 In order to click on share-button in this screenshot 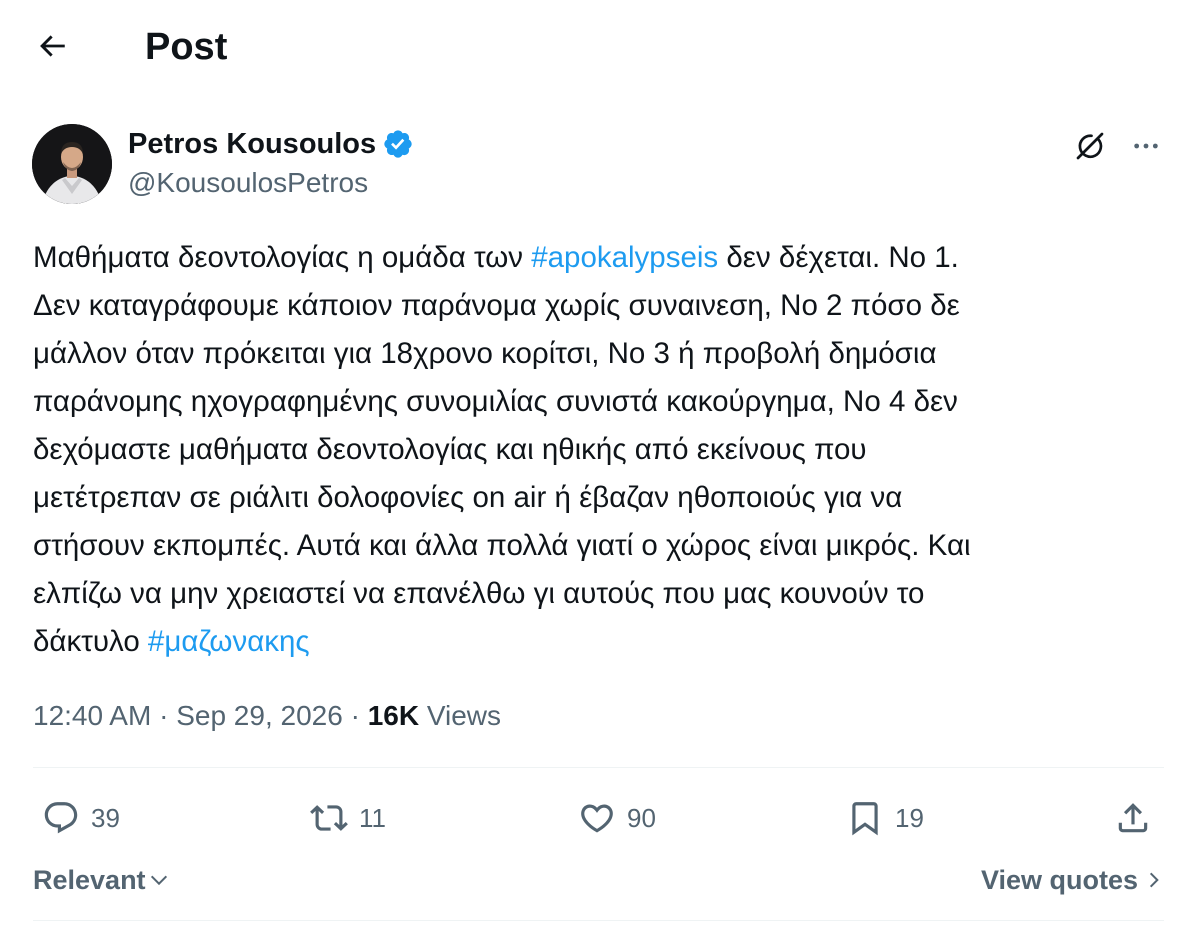, I will do `click(1133, 818)`.